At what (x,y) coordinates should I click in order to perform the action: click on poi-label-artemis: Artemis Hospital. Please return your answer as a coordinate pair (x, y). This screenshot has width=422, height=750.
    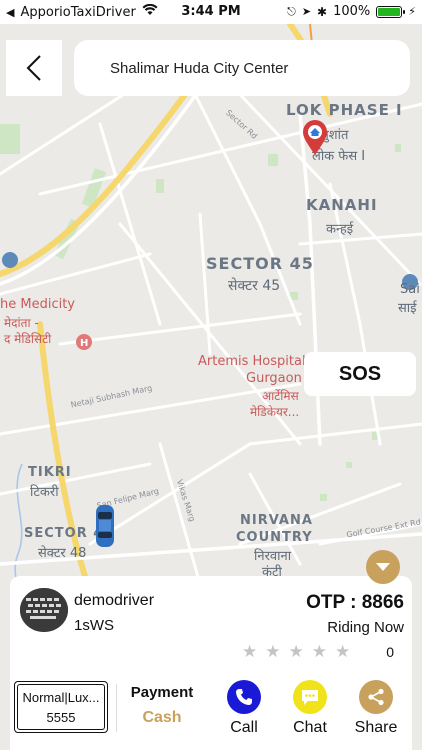
    Looking at the image, I should click on (252, 361).